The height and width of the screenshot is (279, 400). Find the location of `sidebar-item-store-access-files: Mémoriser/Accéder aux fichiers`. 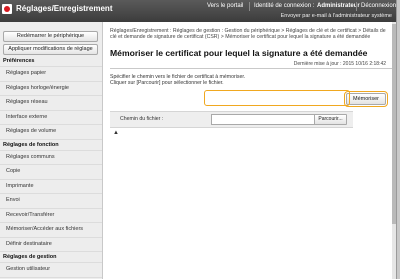

sidebar-item-store-access-files: Mémoriser/Accéder aux fichiers is located at coordinates (51, 230).